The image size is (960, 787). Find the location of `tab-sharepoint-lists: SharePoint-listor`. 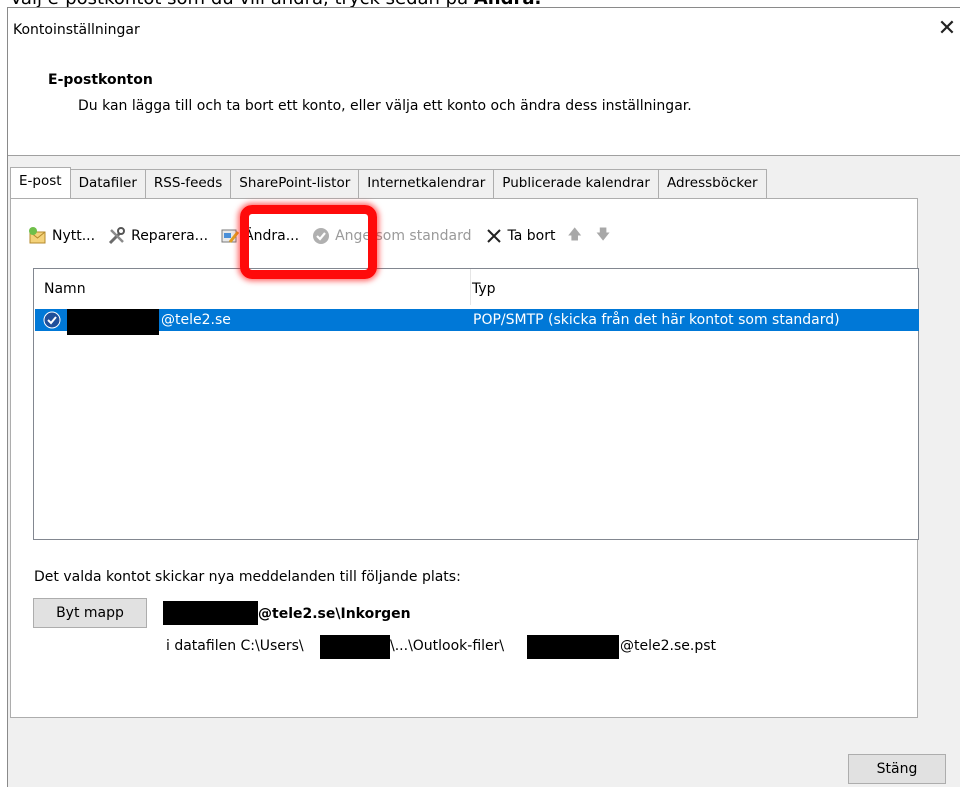

tab-sharepoint-lists: SharePoint-listor is located at coordinates (295, 183).